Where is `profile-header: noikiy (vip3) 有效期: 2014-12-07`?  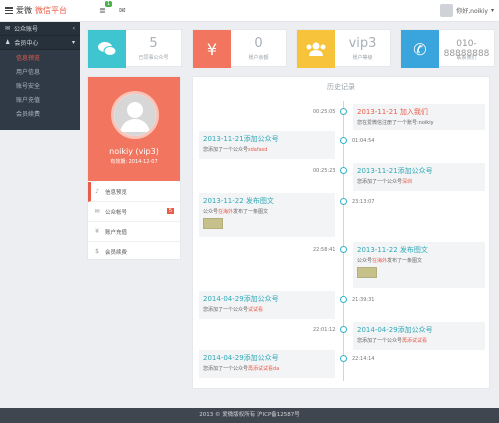 profile-header: noikiy (vip3) 有效期: 2014-12-07 is located at coordinates (134, 129).